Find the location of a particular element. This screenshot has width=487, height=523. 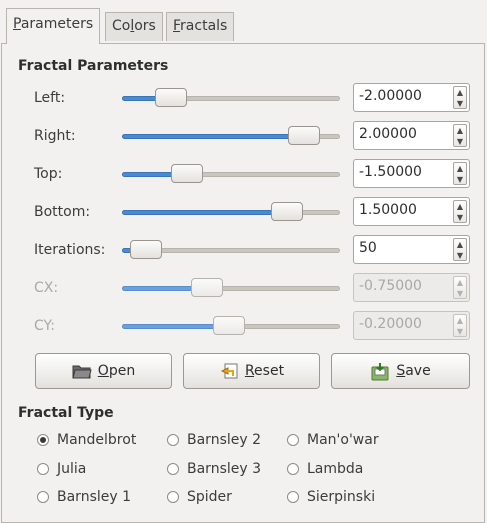

folder-open-icon is located at coordinates (82, 371).